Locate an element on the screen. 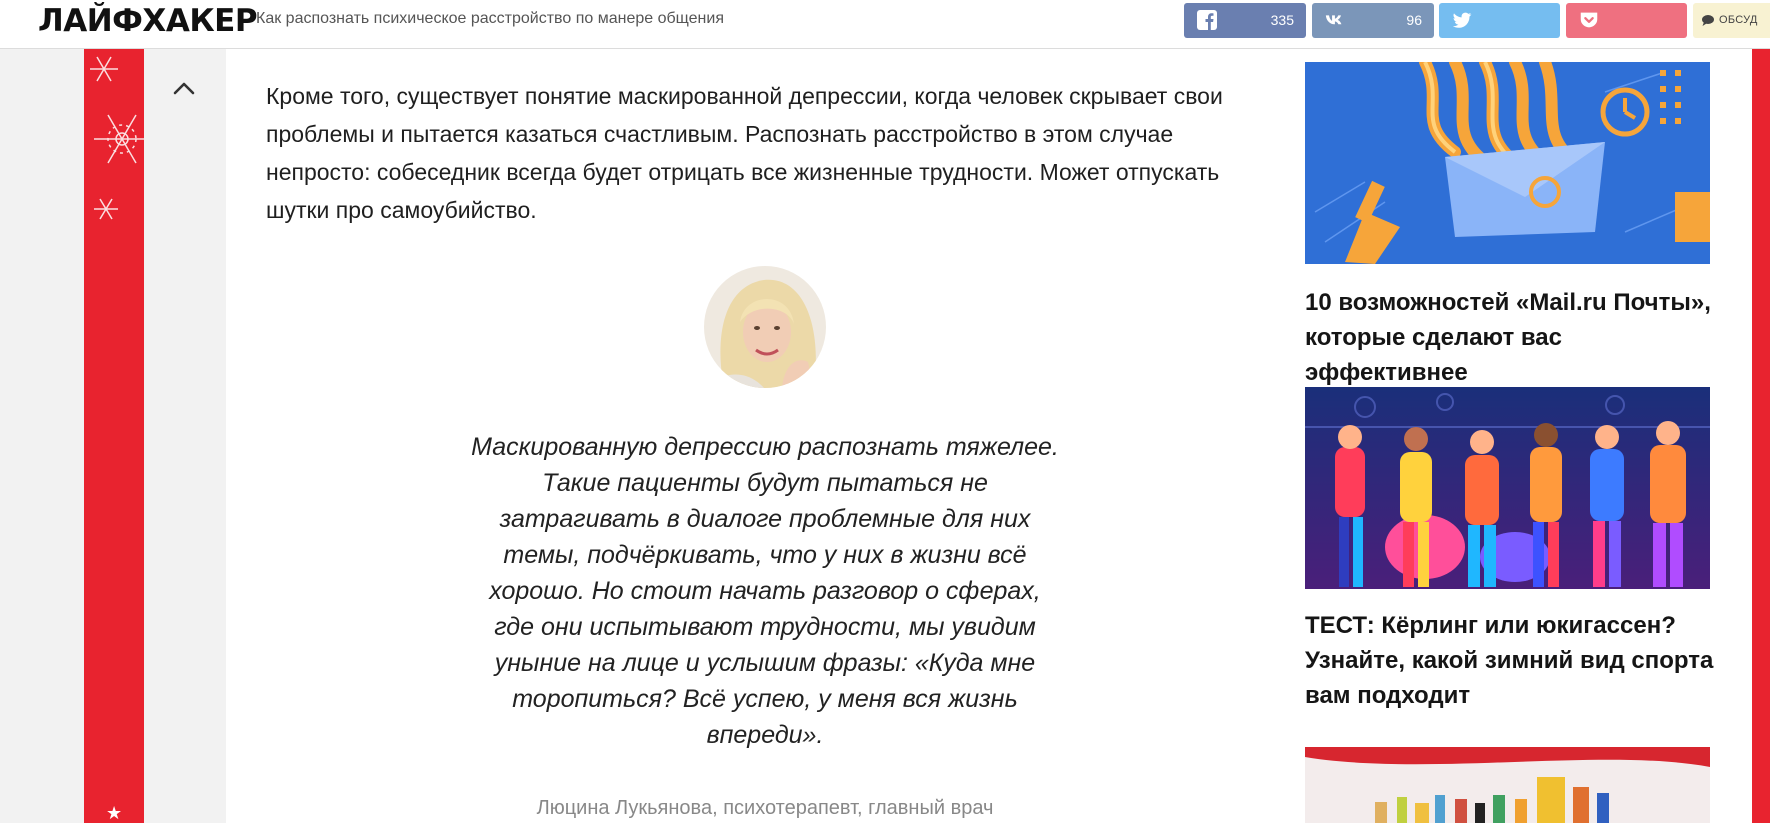 Image resolution: width=1770 pixels, height=823 pixels. chevron-up-icon is located at coordinates (184, 88).